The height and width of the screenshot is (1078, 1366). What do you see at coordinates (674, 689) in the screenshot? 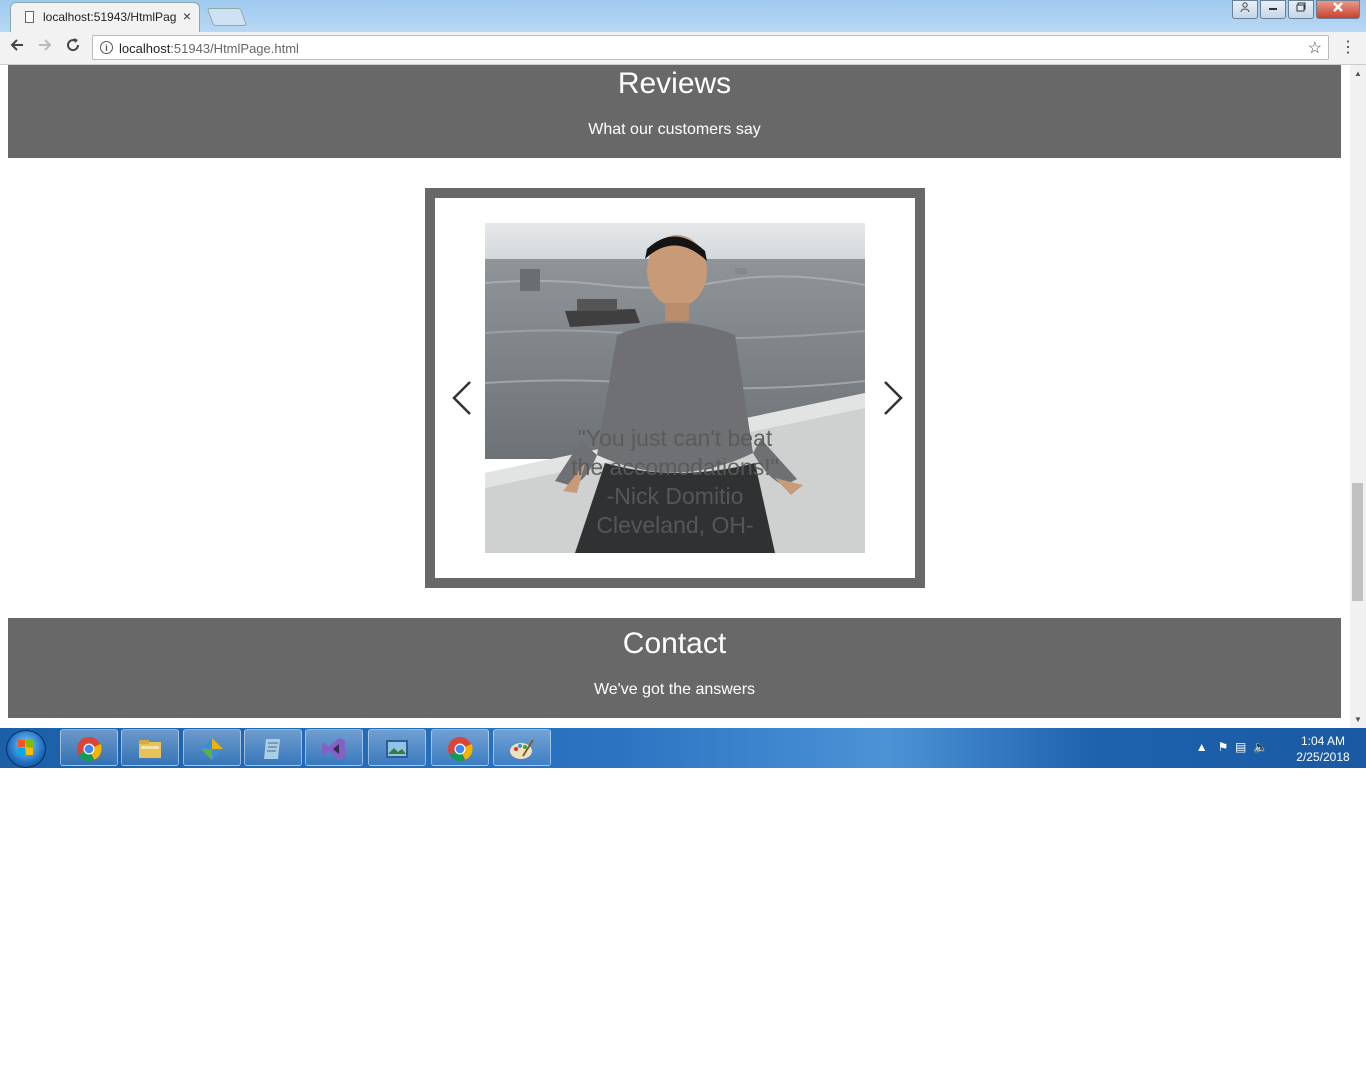
I see `contact-subtitle: We've got the answers` at bounding box center [674, 689].